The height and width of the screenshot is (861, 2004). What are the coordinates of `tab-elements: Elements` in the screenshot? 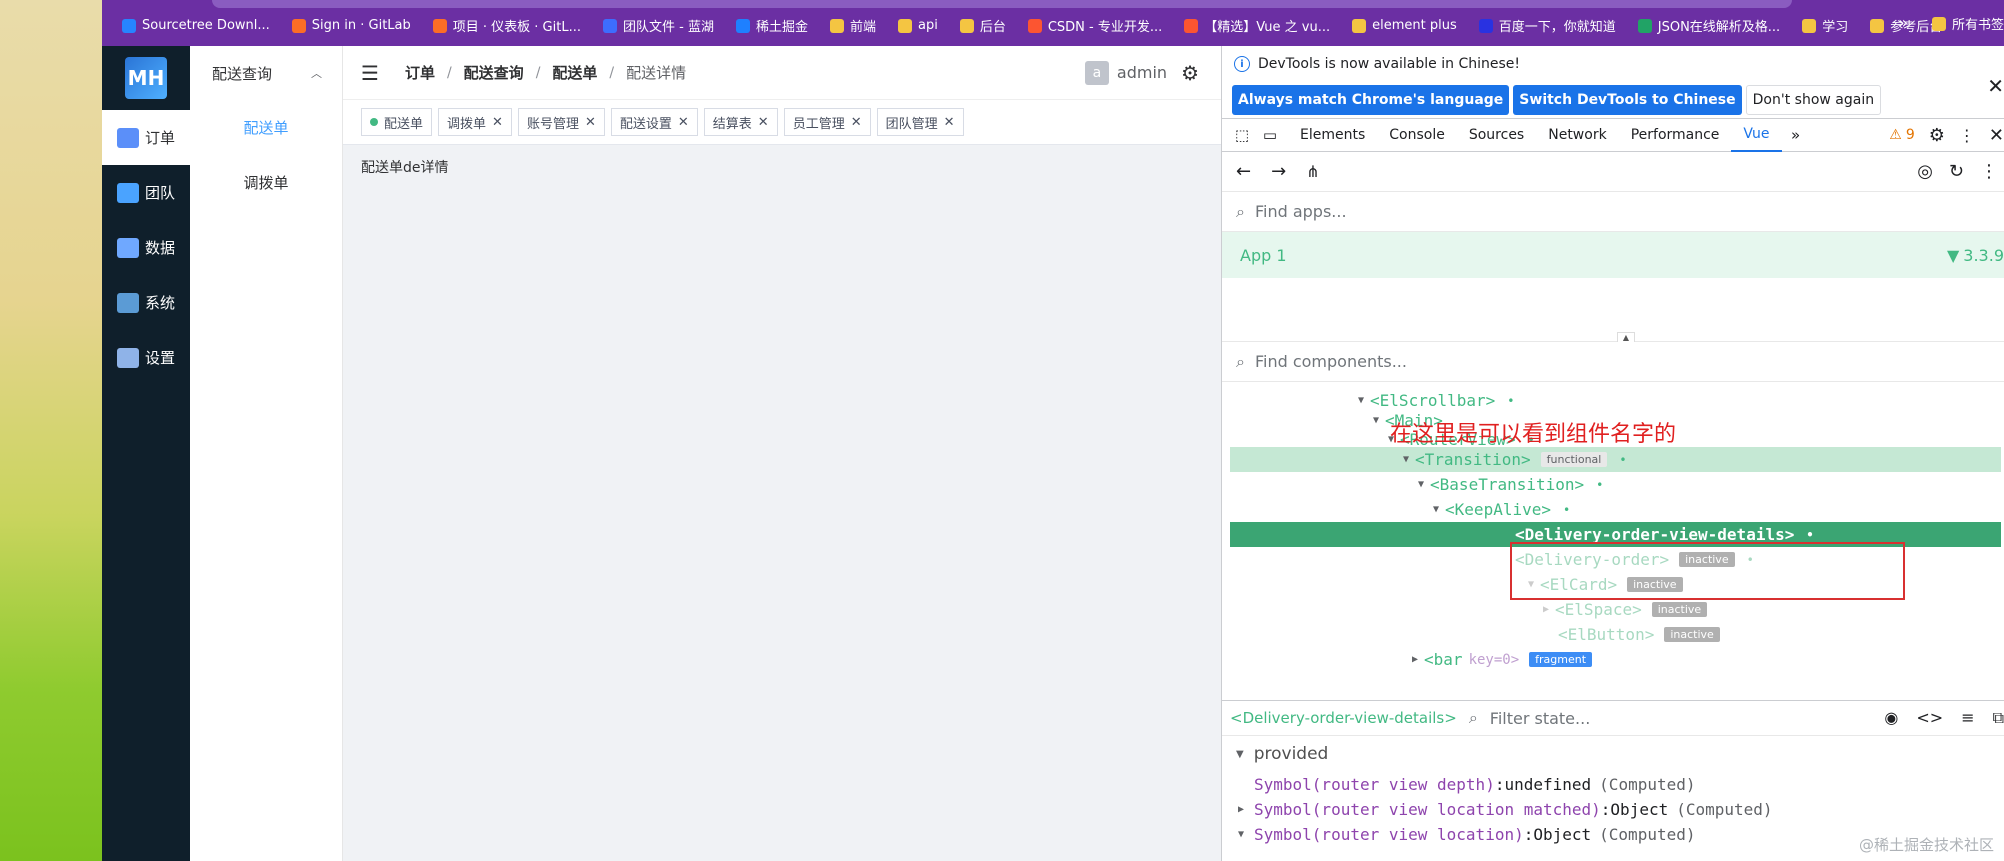 It's located at (1332, 135).